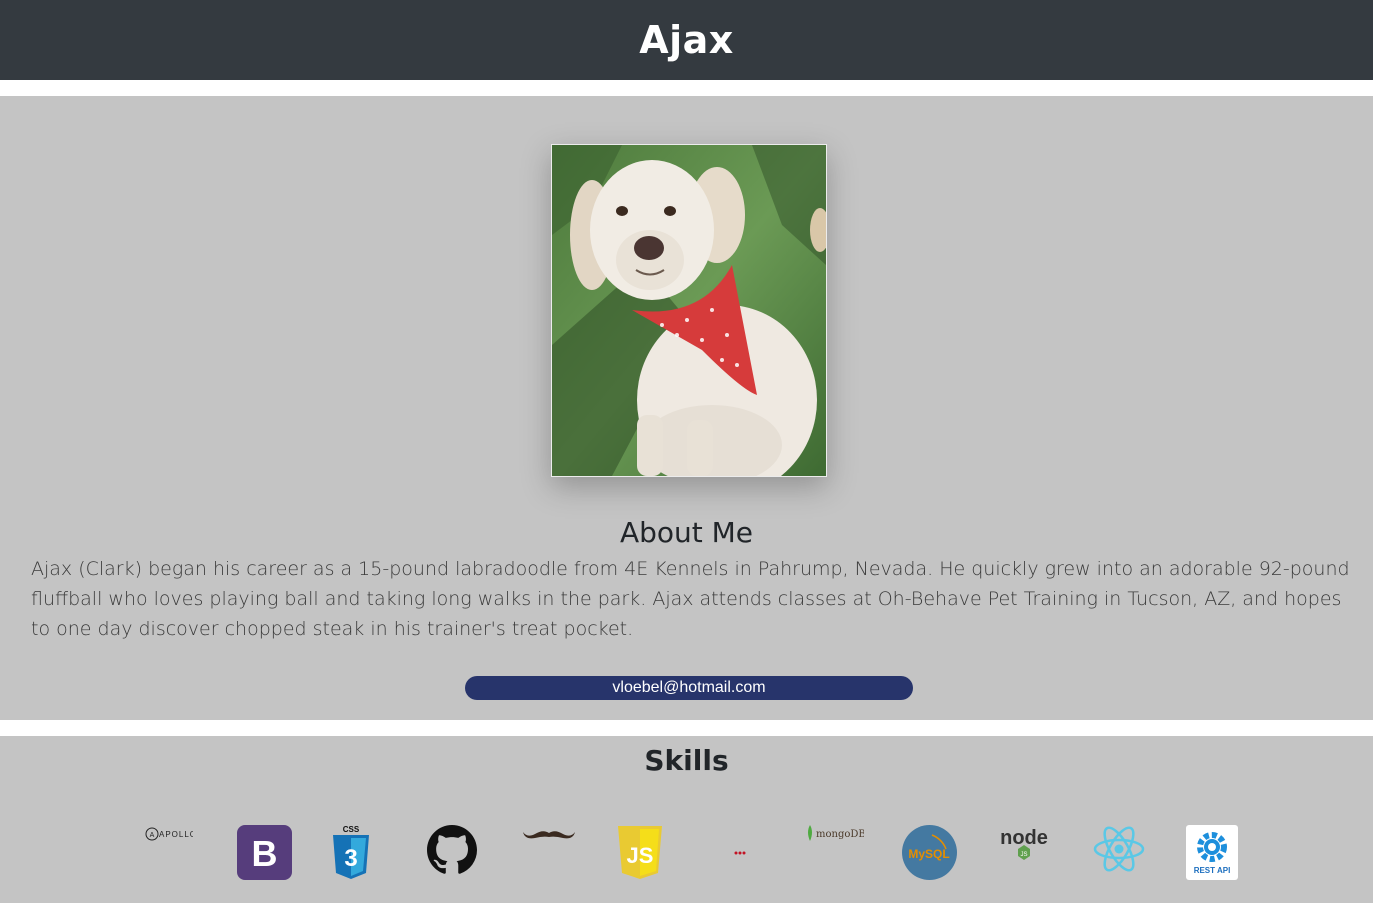 The width and height of the screenshot is (1373, 903). Describe the element at coordinates (740, 853) in the screenshot. I see `jest-icon` at that location.